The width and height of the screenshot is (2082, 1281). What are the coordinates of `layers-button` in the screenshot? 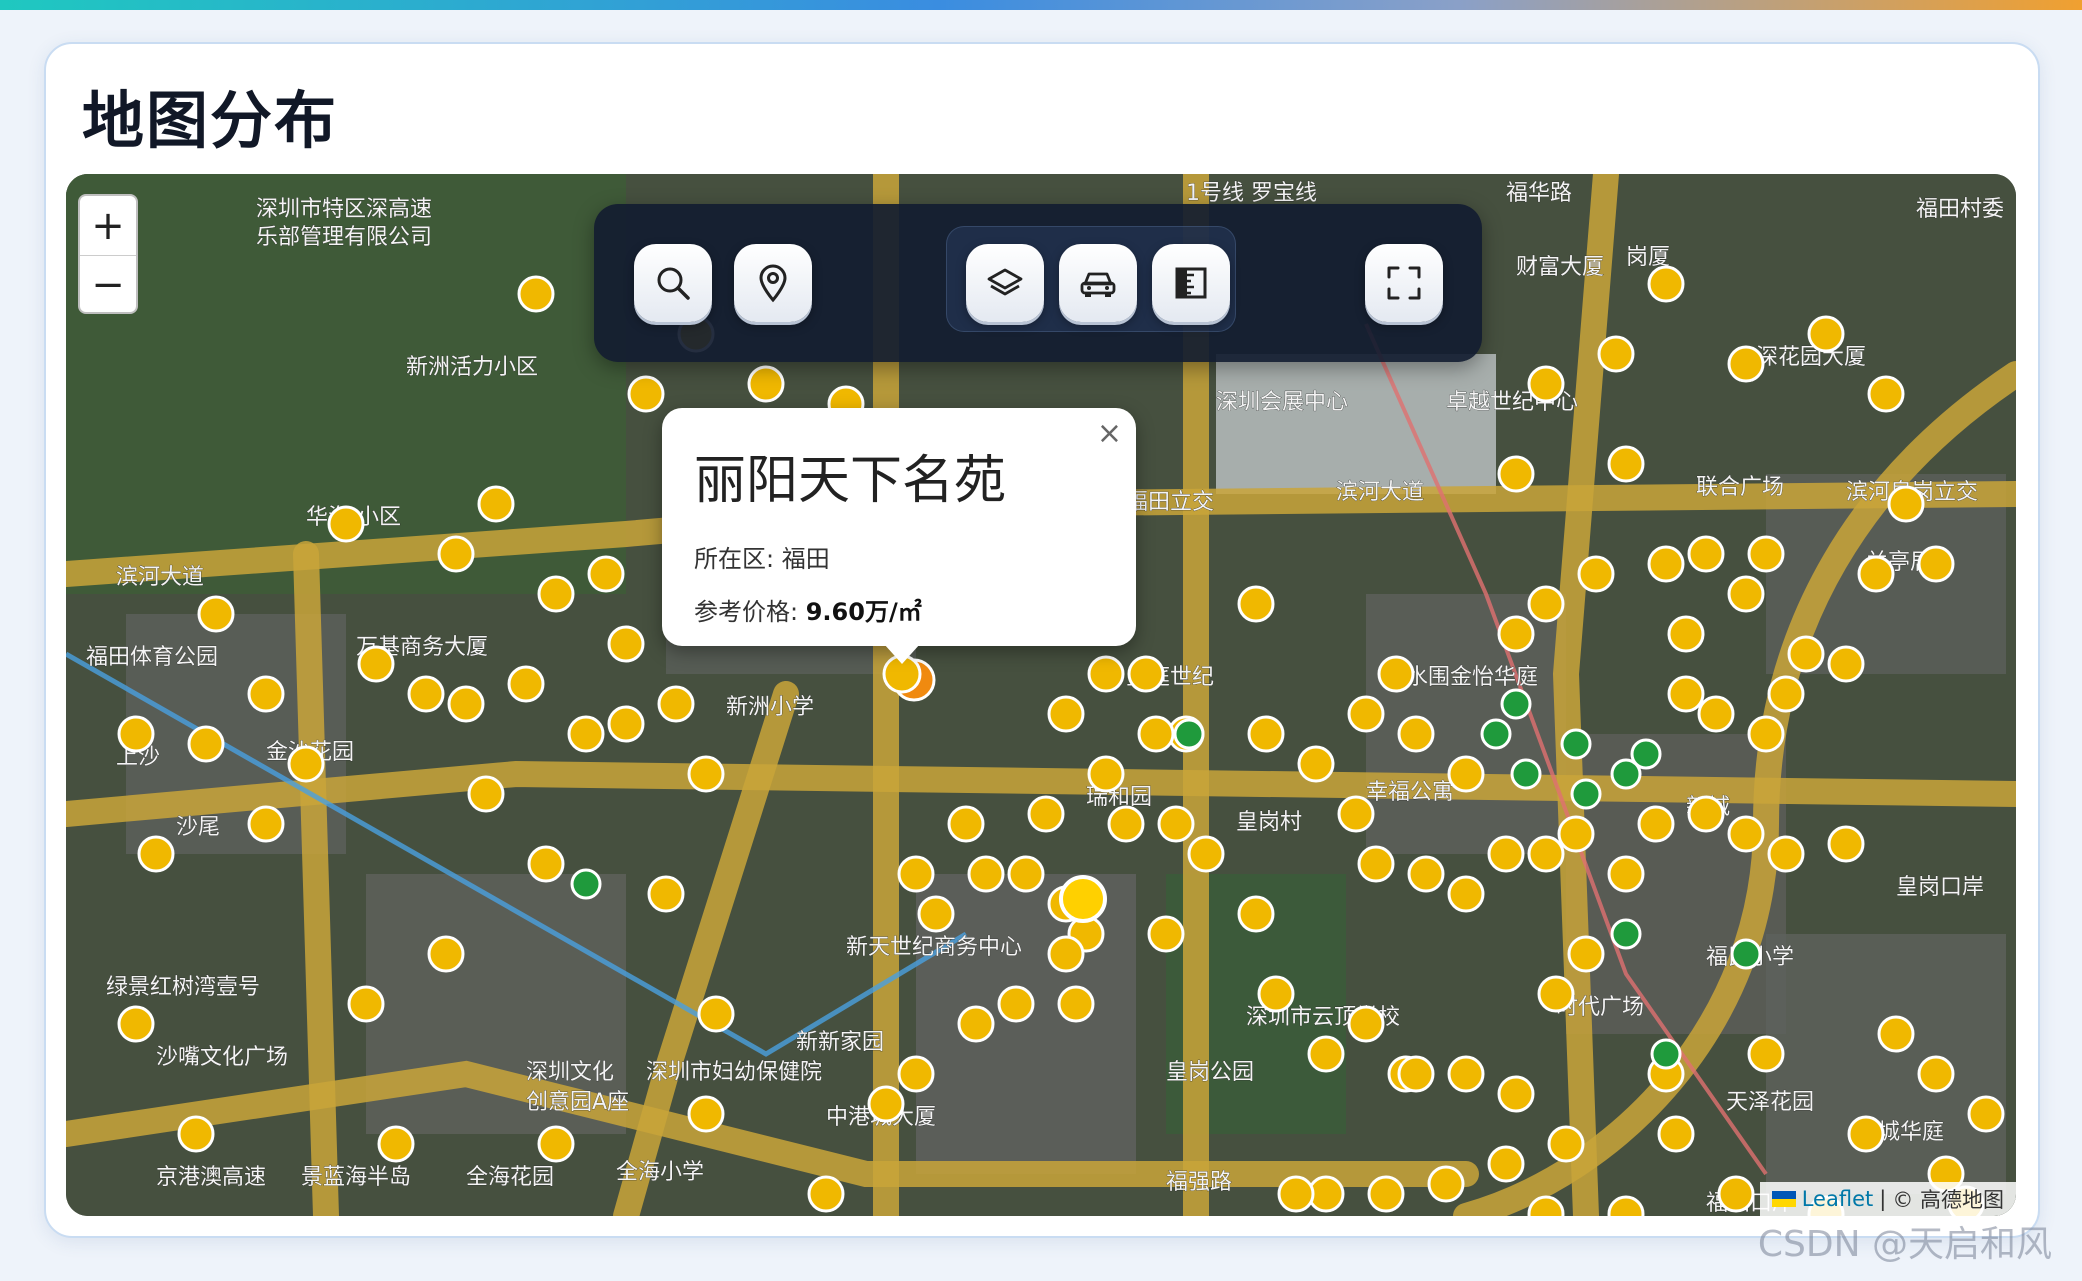 It's located at (1005, 283).